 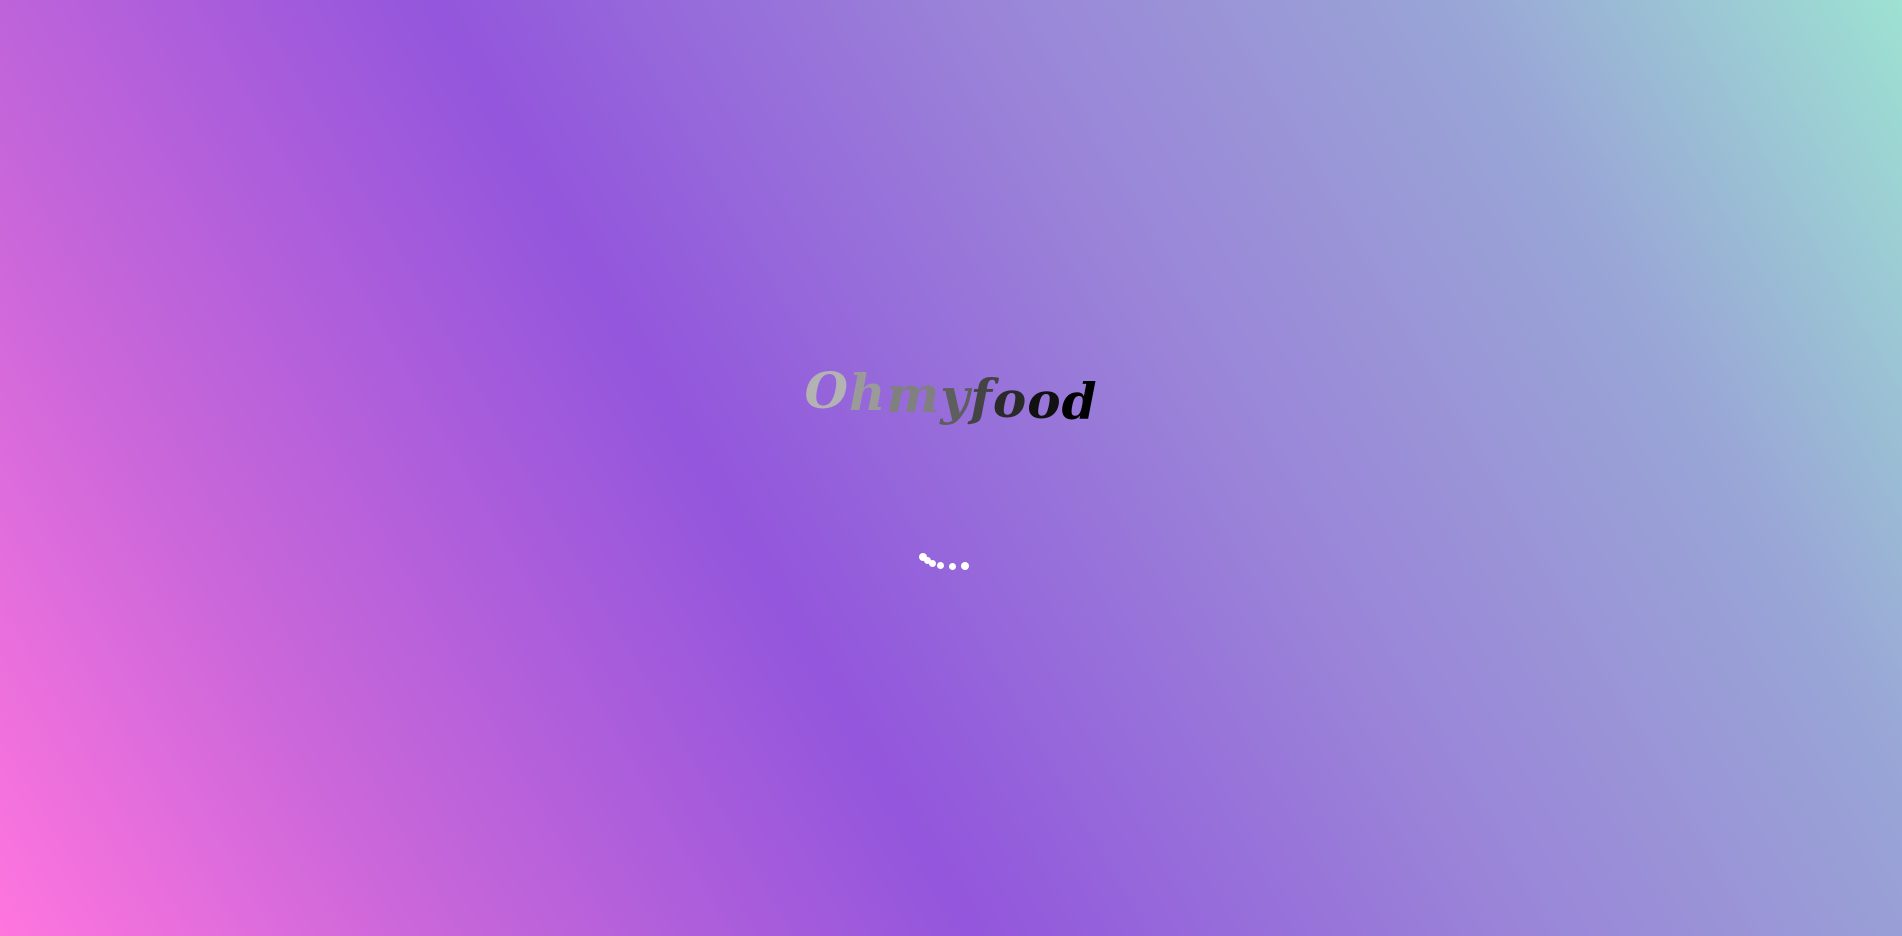 I want to click on ohmyfood-logo: Ohmyfood, so click(x=951, y=396).